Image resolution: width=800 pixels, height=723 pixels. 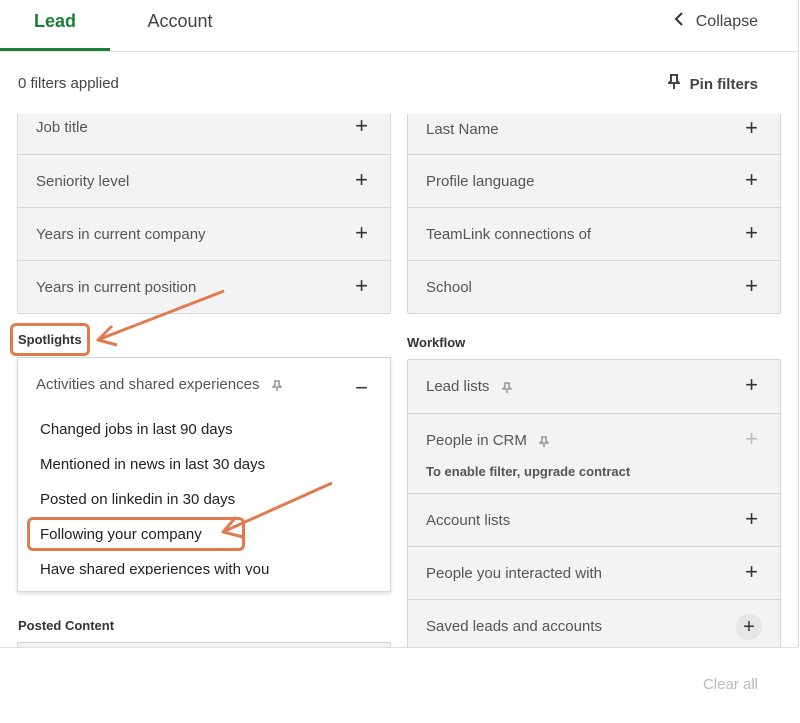 I want to click on filter-row-seniority-level: Seniority level +, so click(x=204, y=180).